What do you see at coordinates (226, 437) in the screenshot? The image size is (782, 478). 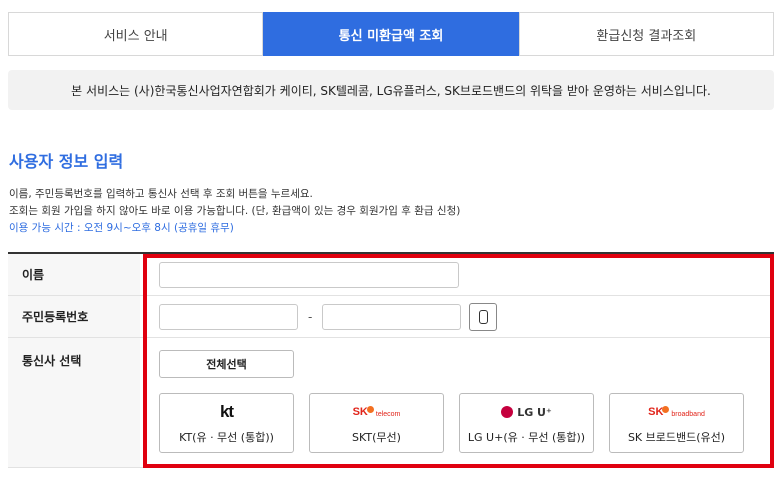 I see `carrier-label-kt: KT(유 · 무선 (통합))` at bounding box center [226, 437].